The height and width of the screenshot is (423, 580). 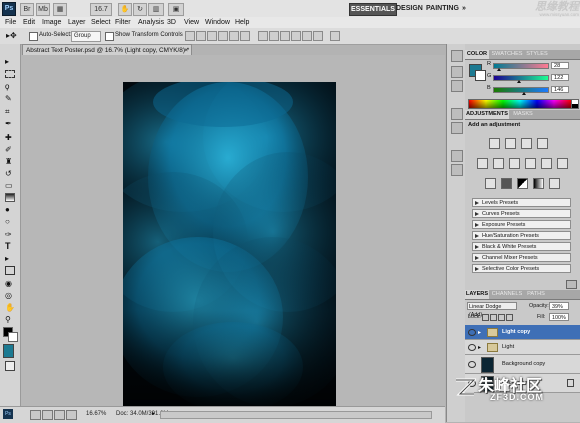 What do you see at coordinates (554, 183) in the screenshot?
I see `selective-color-icon` at bounding box center [554, 183].